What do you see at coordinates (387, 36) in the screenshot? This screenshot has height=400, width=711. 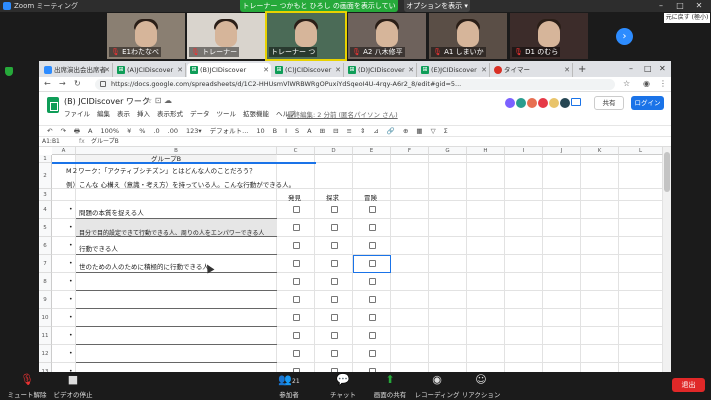 I see `participant-tile: 🎙 A2 八木修平` at bounding box center [387, 36].